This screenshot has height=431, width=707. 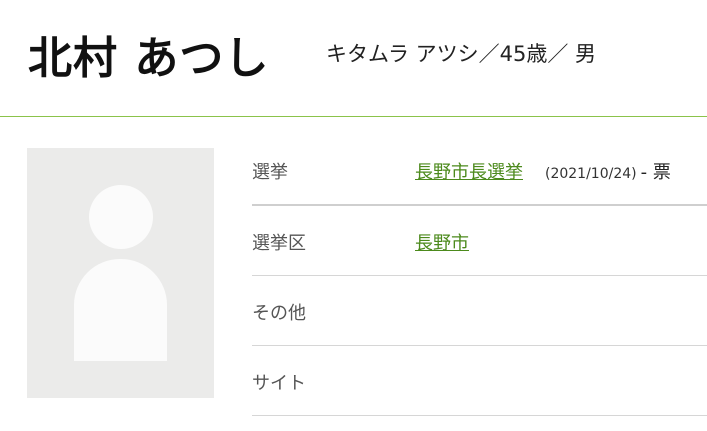 What do you see at coordinates (270, 172) in the screenshot?
I see `election-label: 選挙` at bounding box center [270, 172].